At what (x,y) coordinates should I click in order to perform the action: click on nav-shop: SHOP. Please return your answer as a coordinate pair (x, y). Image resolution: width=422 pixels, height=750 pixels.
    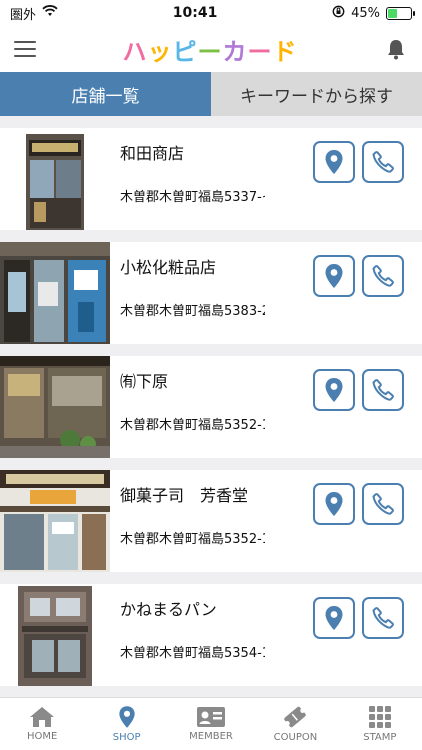
    Looking at the image, I should click on (126, 724).